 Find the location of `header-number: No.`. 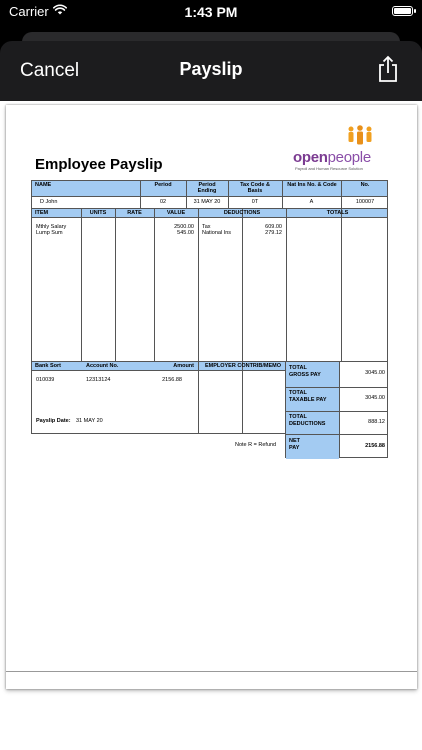

header-number: No. is located at coordinates (365, 185).